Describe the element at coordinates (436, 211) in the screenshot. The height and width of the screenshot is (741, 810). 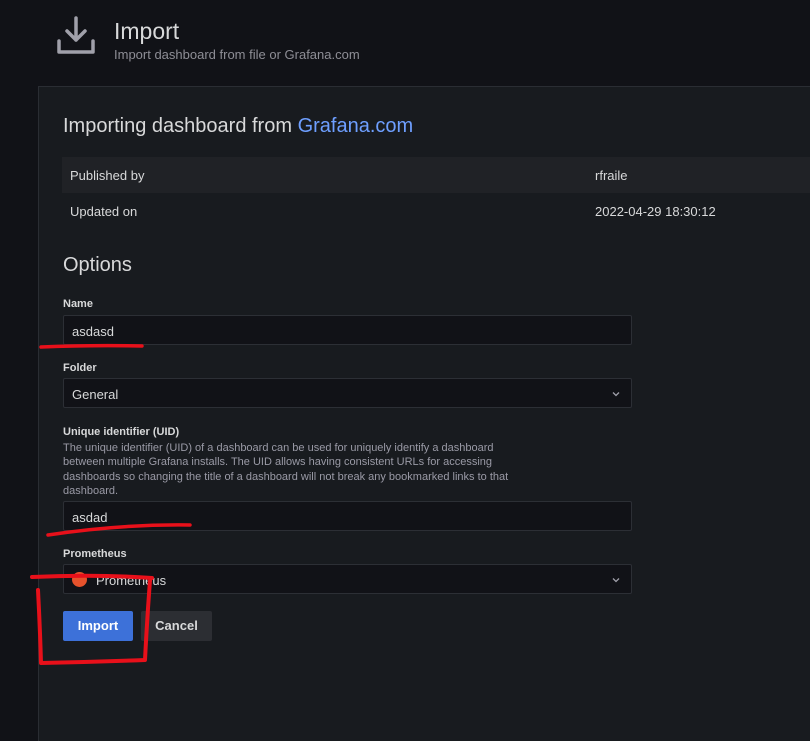
I see `info-row-updated-on: Updated on 2022-04-29 18:30:12` at that location.